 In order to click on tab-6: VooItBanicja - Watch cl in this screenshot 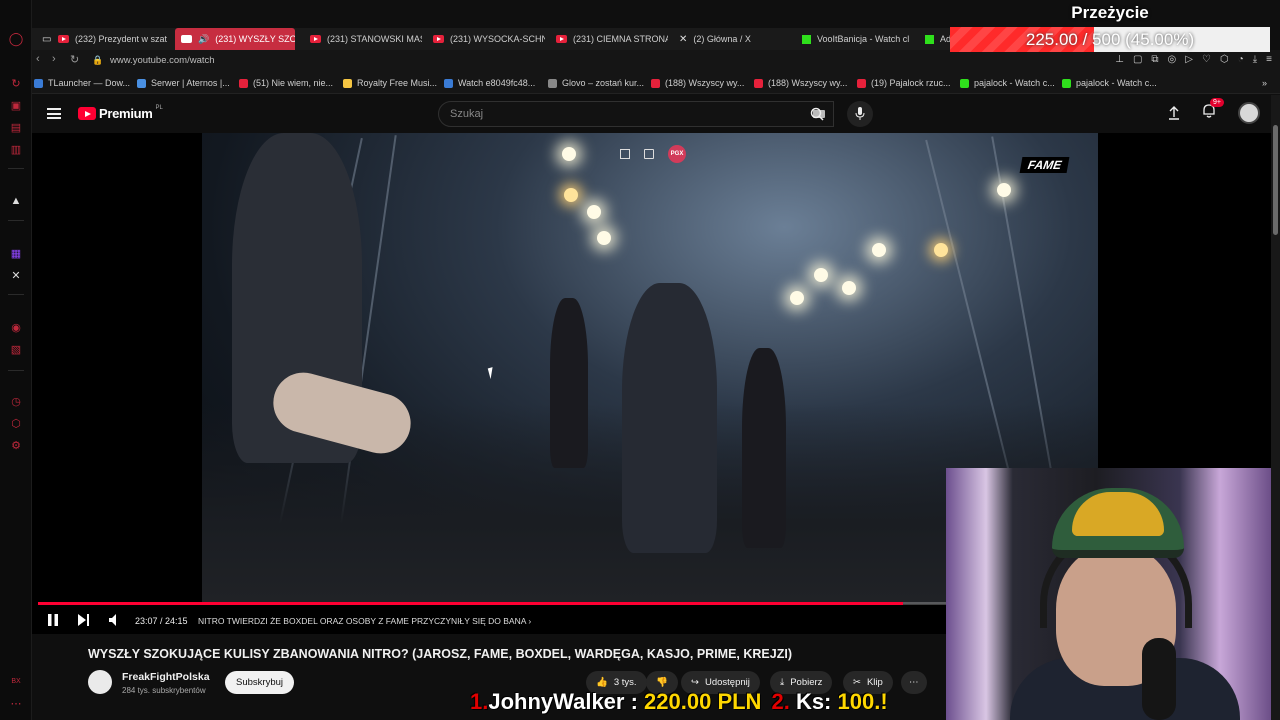, I will do `click(855, 39)`.